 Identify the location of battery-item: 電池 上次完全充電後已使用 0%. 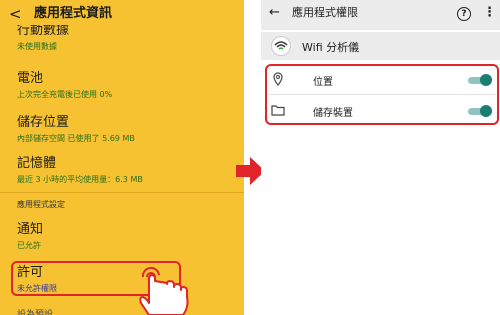
(64, 85).